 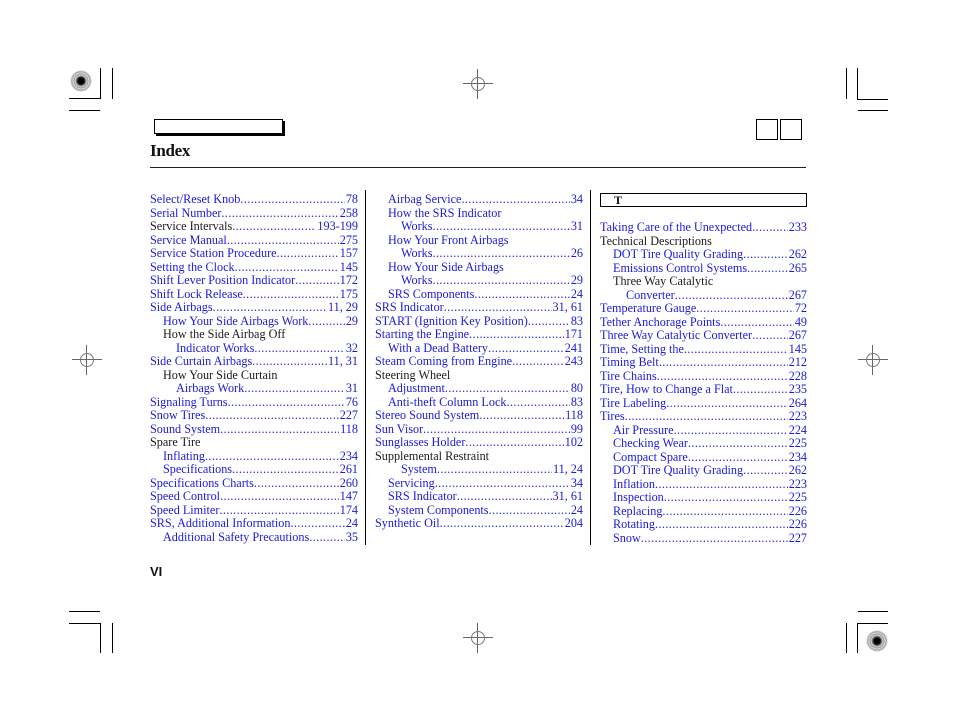 What do you see at coordinates (797, 404) in the screenshot?
I see `index-entry-page: 264` at bounding box center [797, 404].